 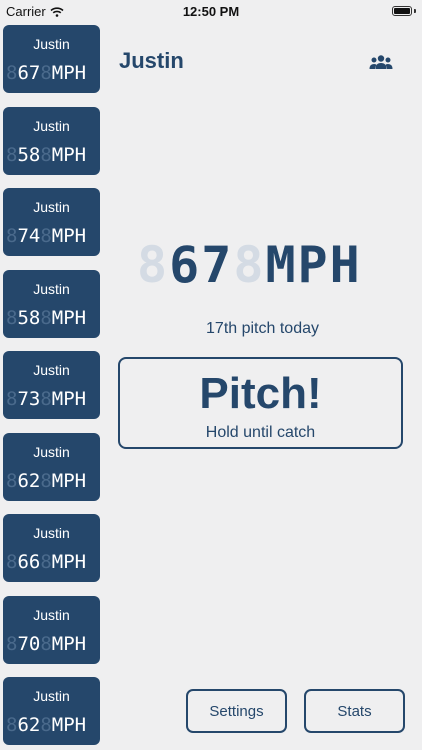 What do you see at coordinates (51, 548) in the screenshot?
I see `pitch-history-item: Justin 8 66 8 MPH` at bounding box center [51, 548].